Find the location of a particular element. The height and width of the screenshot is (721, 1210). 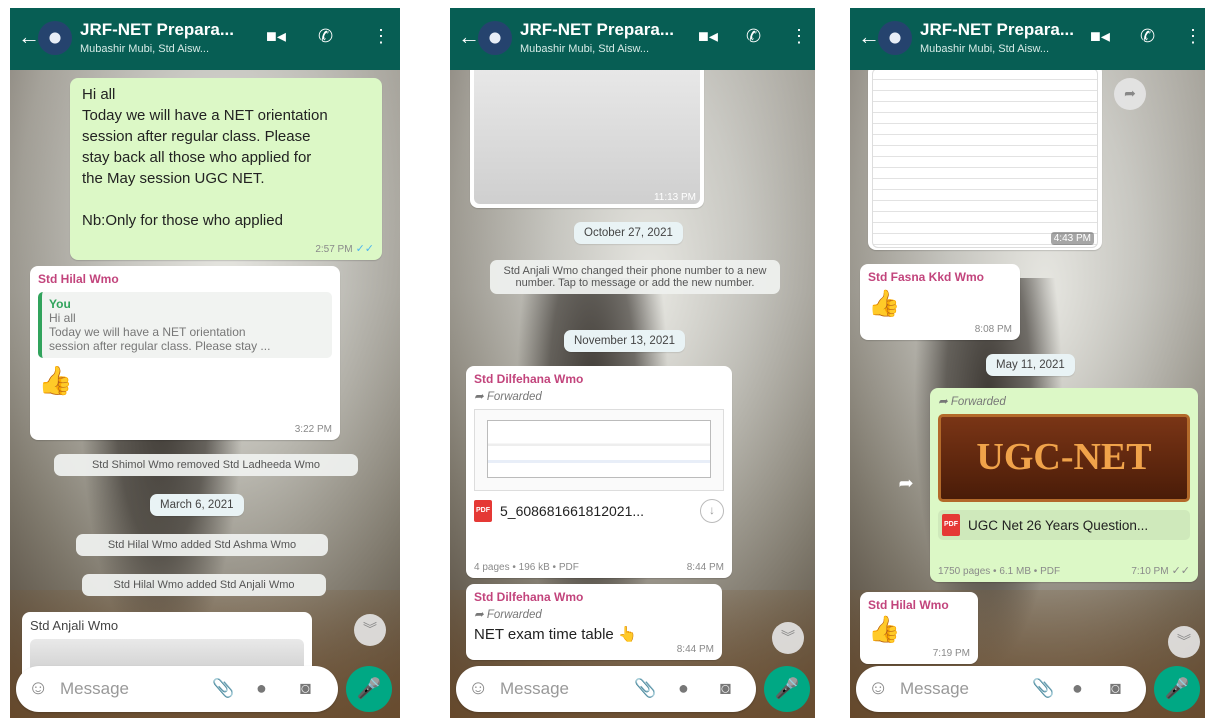

message-line: Hi all is located at coordinates (99, 94).